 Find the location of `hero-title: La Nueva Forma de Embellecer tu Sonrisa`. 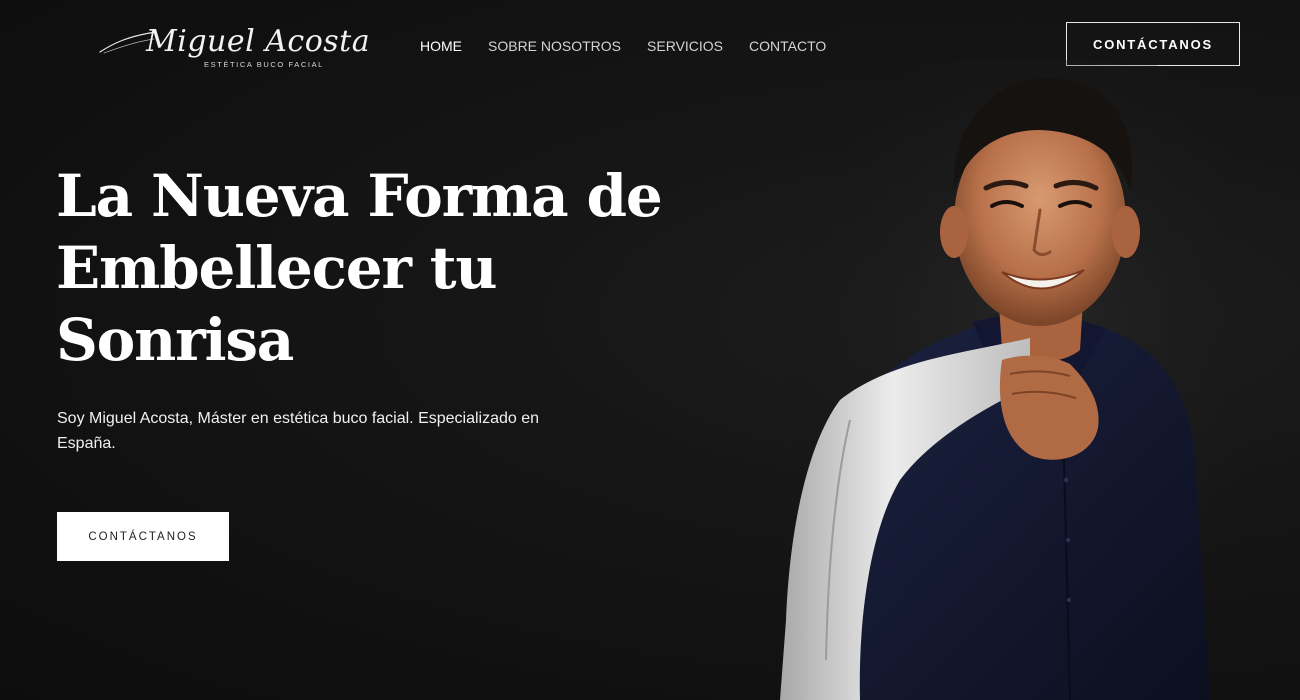

hero-title: La Nueva Forma de Embellecer tu Sonrisa is located at coordinates (359, 268).